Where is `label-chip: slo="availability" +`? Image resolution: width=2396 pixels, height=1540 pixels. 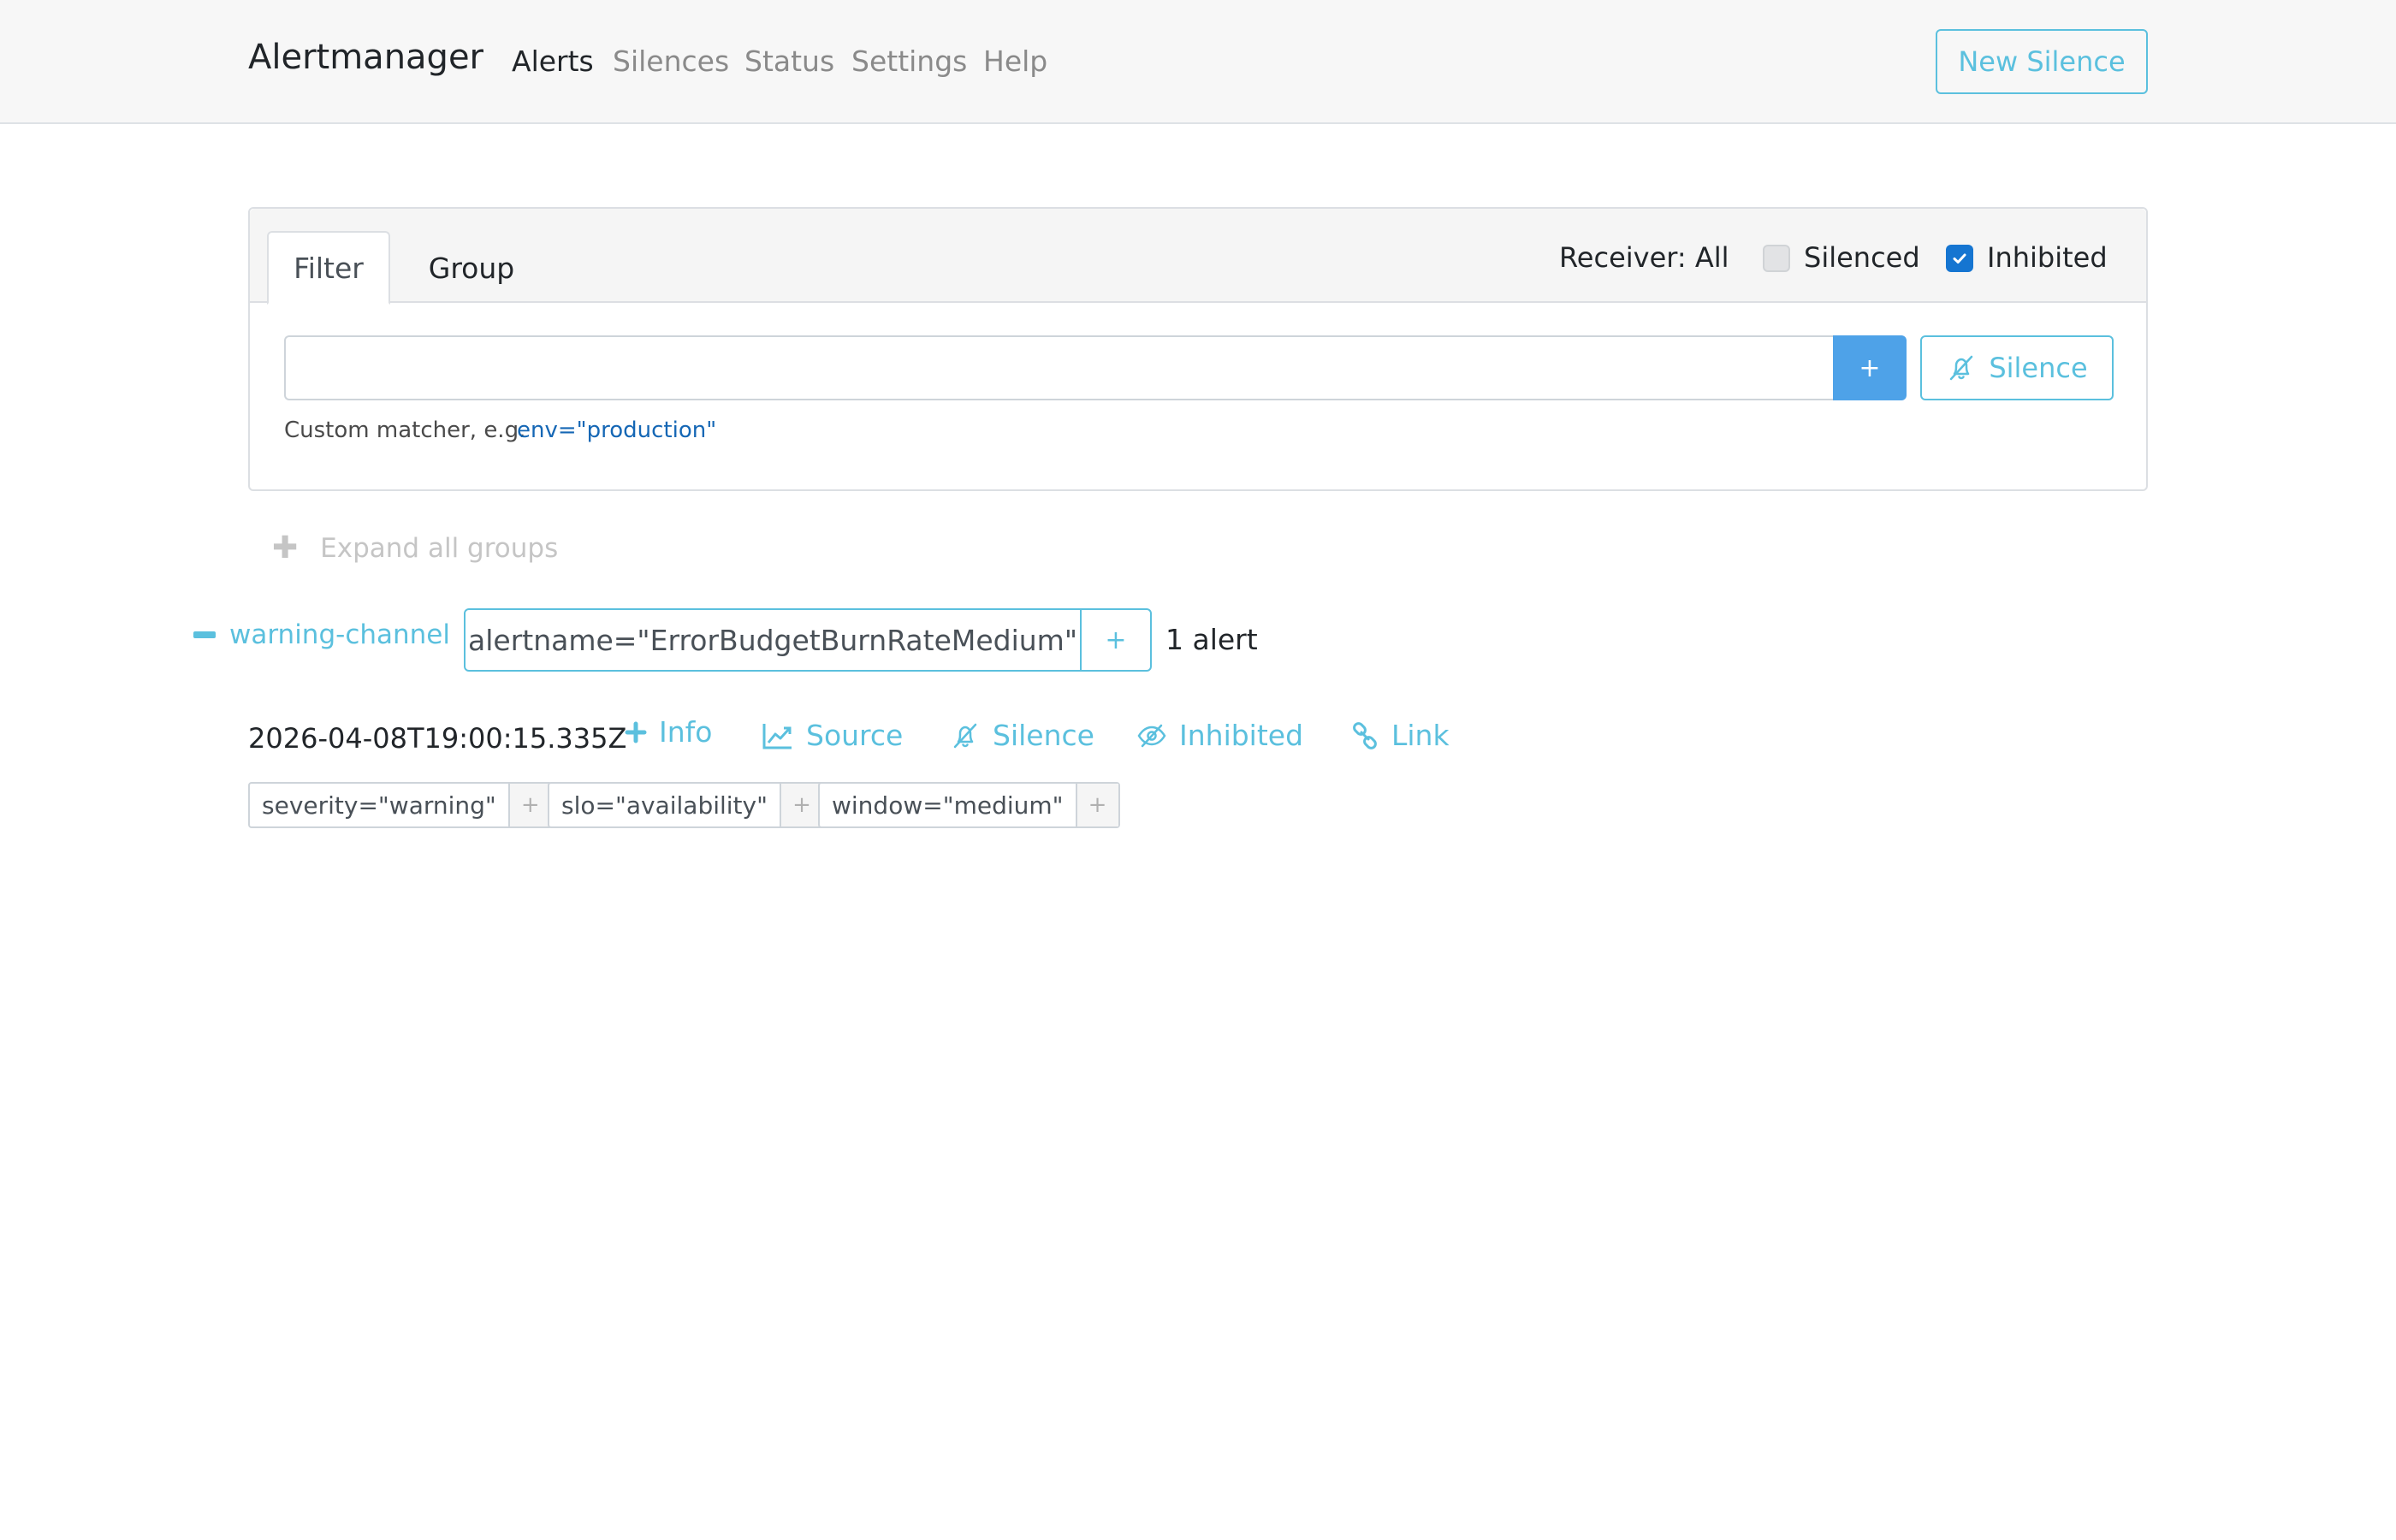
label-chip: slo="availability" + is located at coordinates (686, 805).